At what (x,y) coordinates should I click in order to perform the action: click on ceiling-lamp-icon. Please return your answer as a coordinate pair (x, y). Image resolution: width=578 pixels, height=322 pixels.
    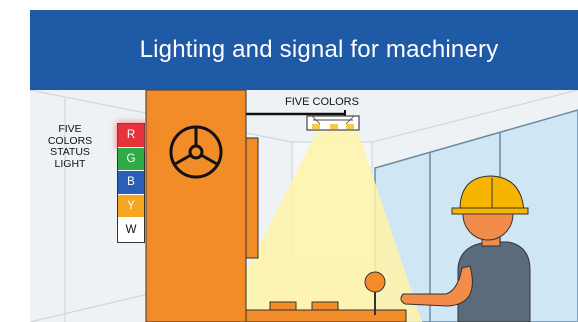
    Looking at the image, I should click on (333, 123).